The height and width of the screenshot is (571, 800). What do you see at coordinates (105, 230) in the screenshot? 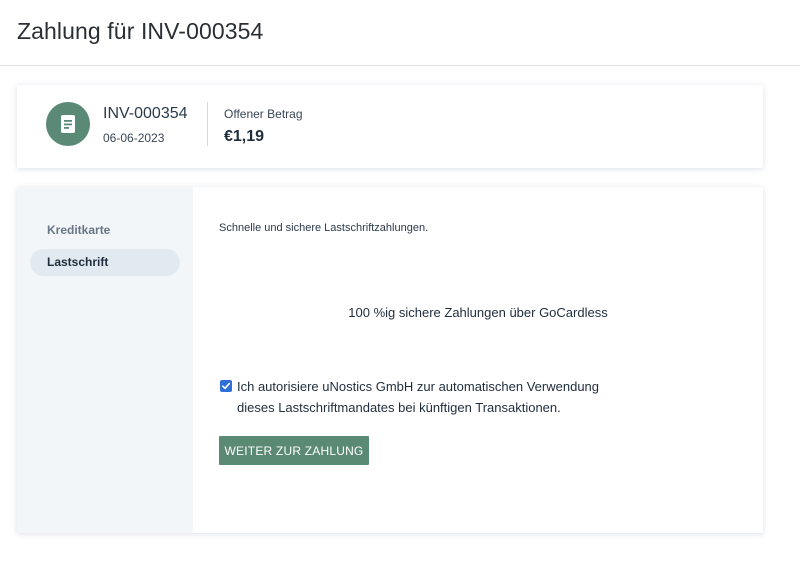
I see `payment-method-credit-card: Kreditkarte` at bounding box center [105, 230].